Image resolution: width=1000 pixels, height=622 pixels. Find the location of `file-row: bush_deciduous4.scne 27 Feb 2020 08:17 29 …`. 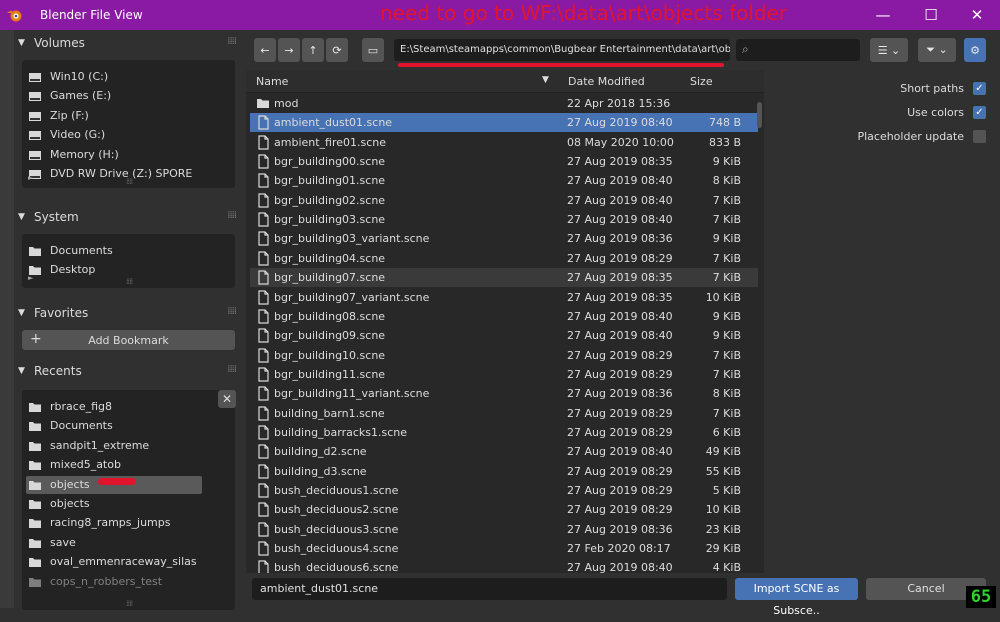

file-row: bush_deciduous4.scne 27 Feb 2020 08:17 29 … is located at coordinates (504, 548).